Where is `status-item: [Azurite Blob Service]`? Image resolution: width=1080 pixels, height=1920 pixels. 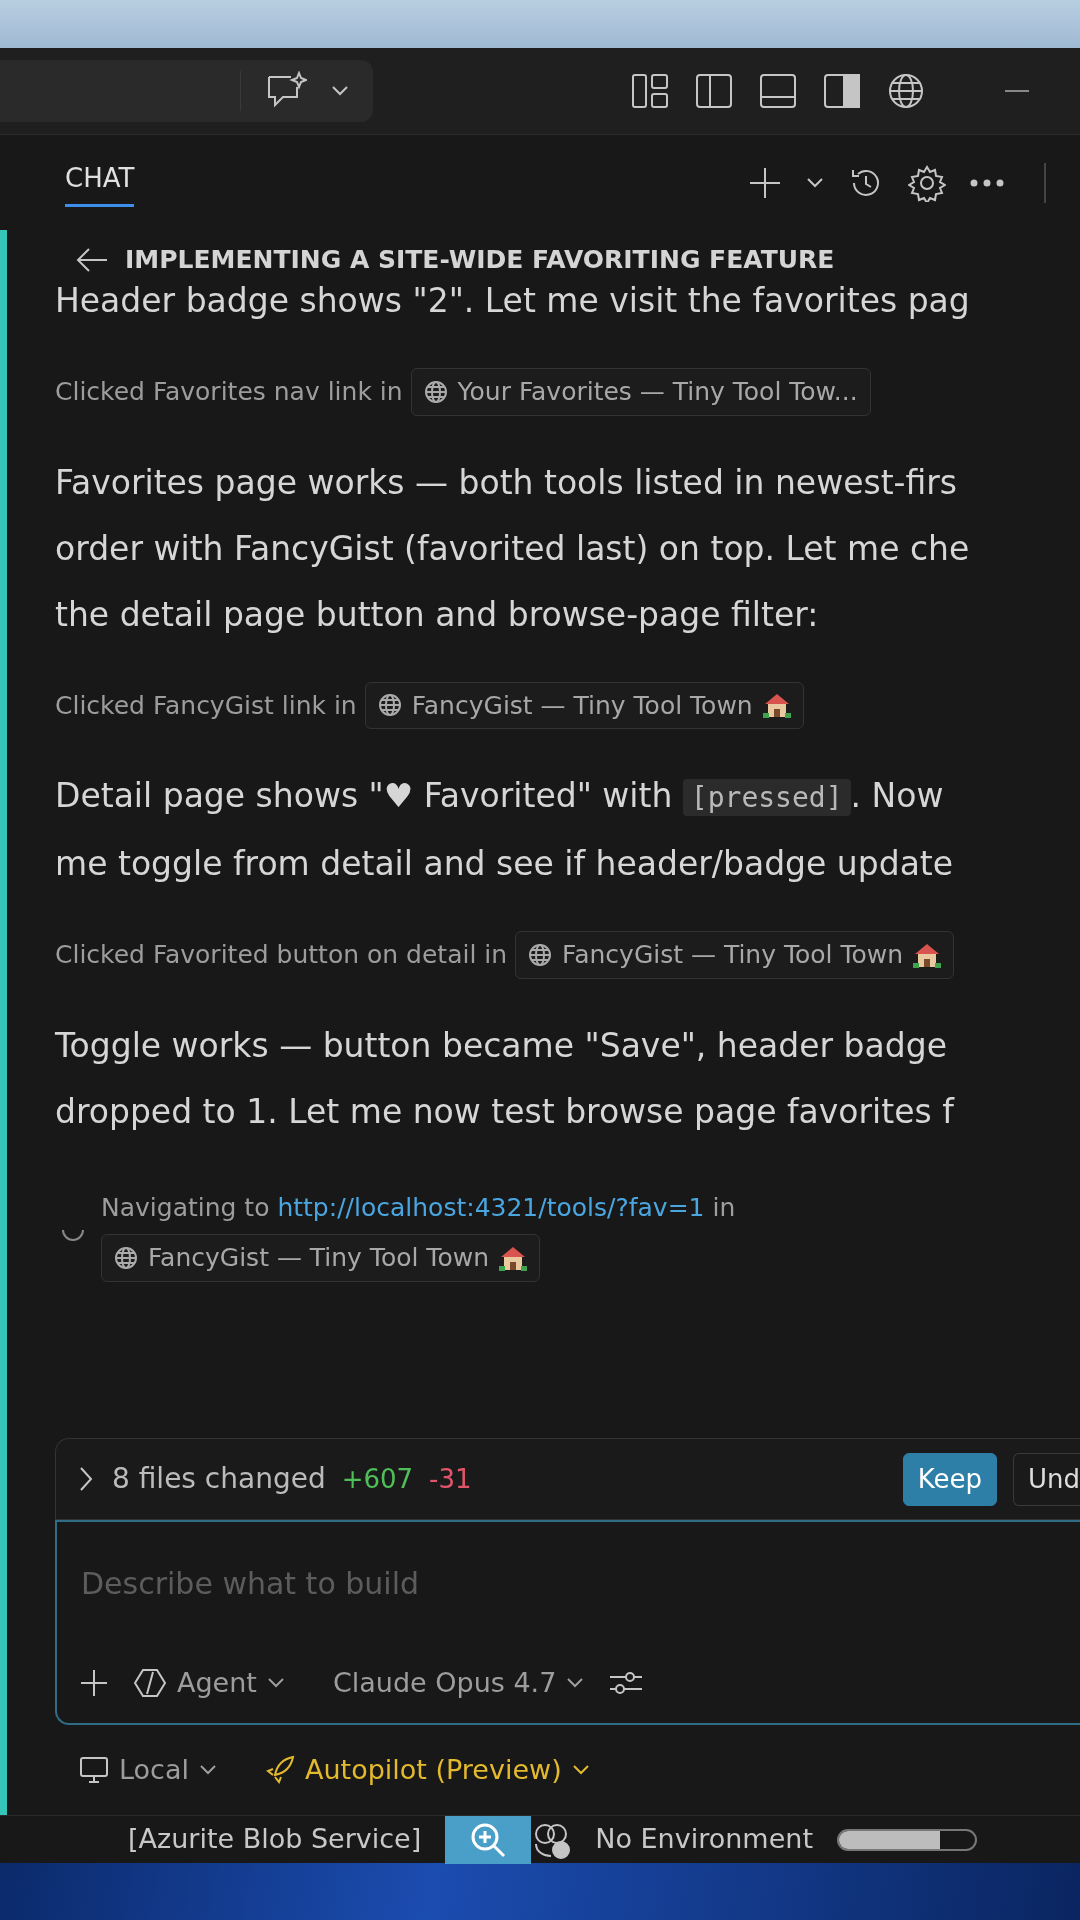 status-item: [Azurite Blob Service] is located at coordinates (275, 1839).